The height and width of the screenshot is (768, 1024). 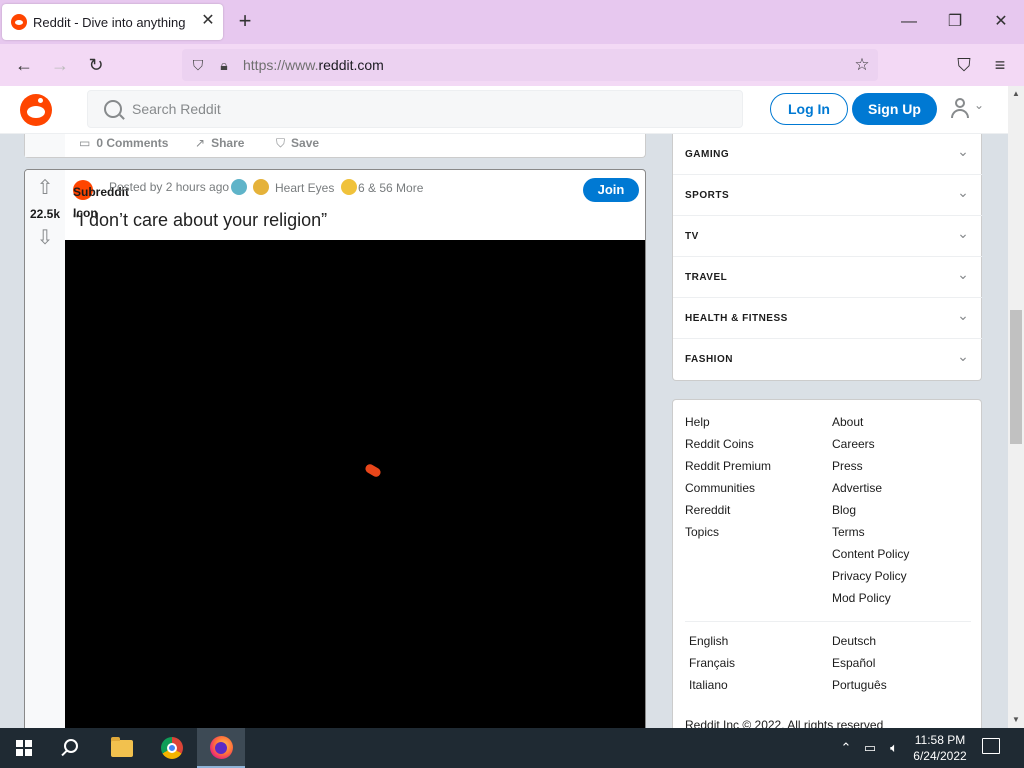 What do you see at coordinates (707, 510) in the screenshot?
I see `footer-link-rereddit: Rereddit` at bounding box center [707, 510].